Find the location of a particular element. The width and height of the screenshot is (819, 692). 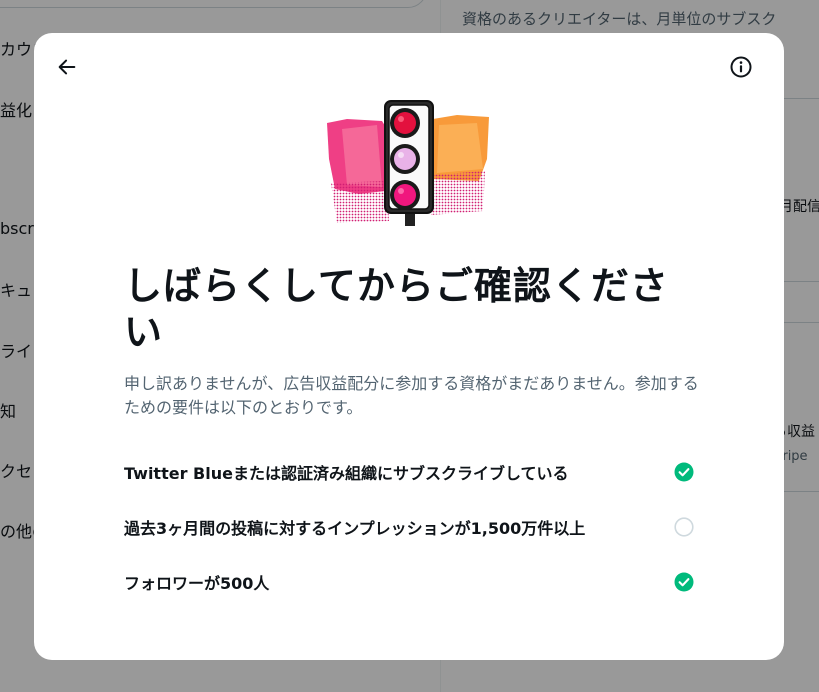

info-circle-icon is located at coordinates (741, 67).